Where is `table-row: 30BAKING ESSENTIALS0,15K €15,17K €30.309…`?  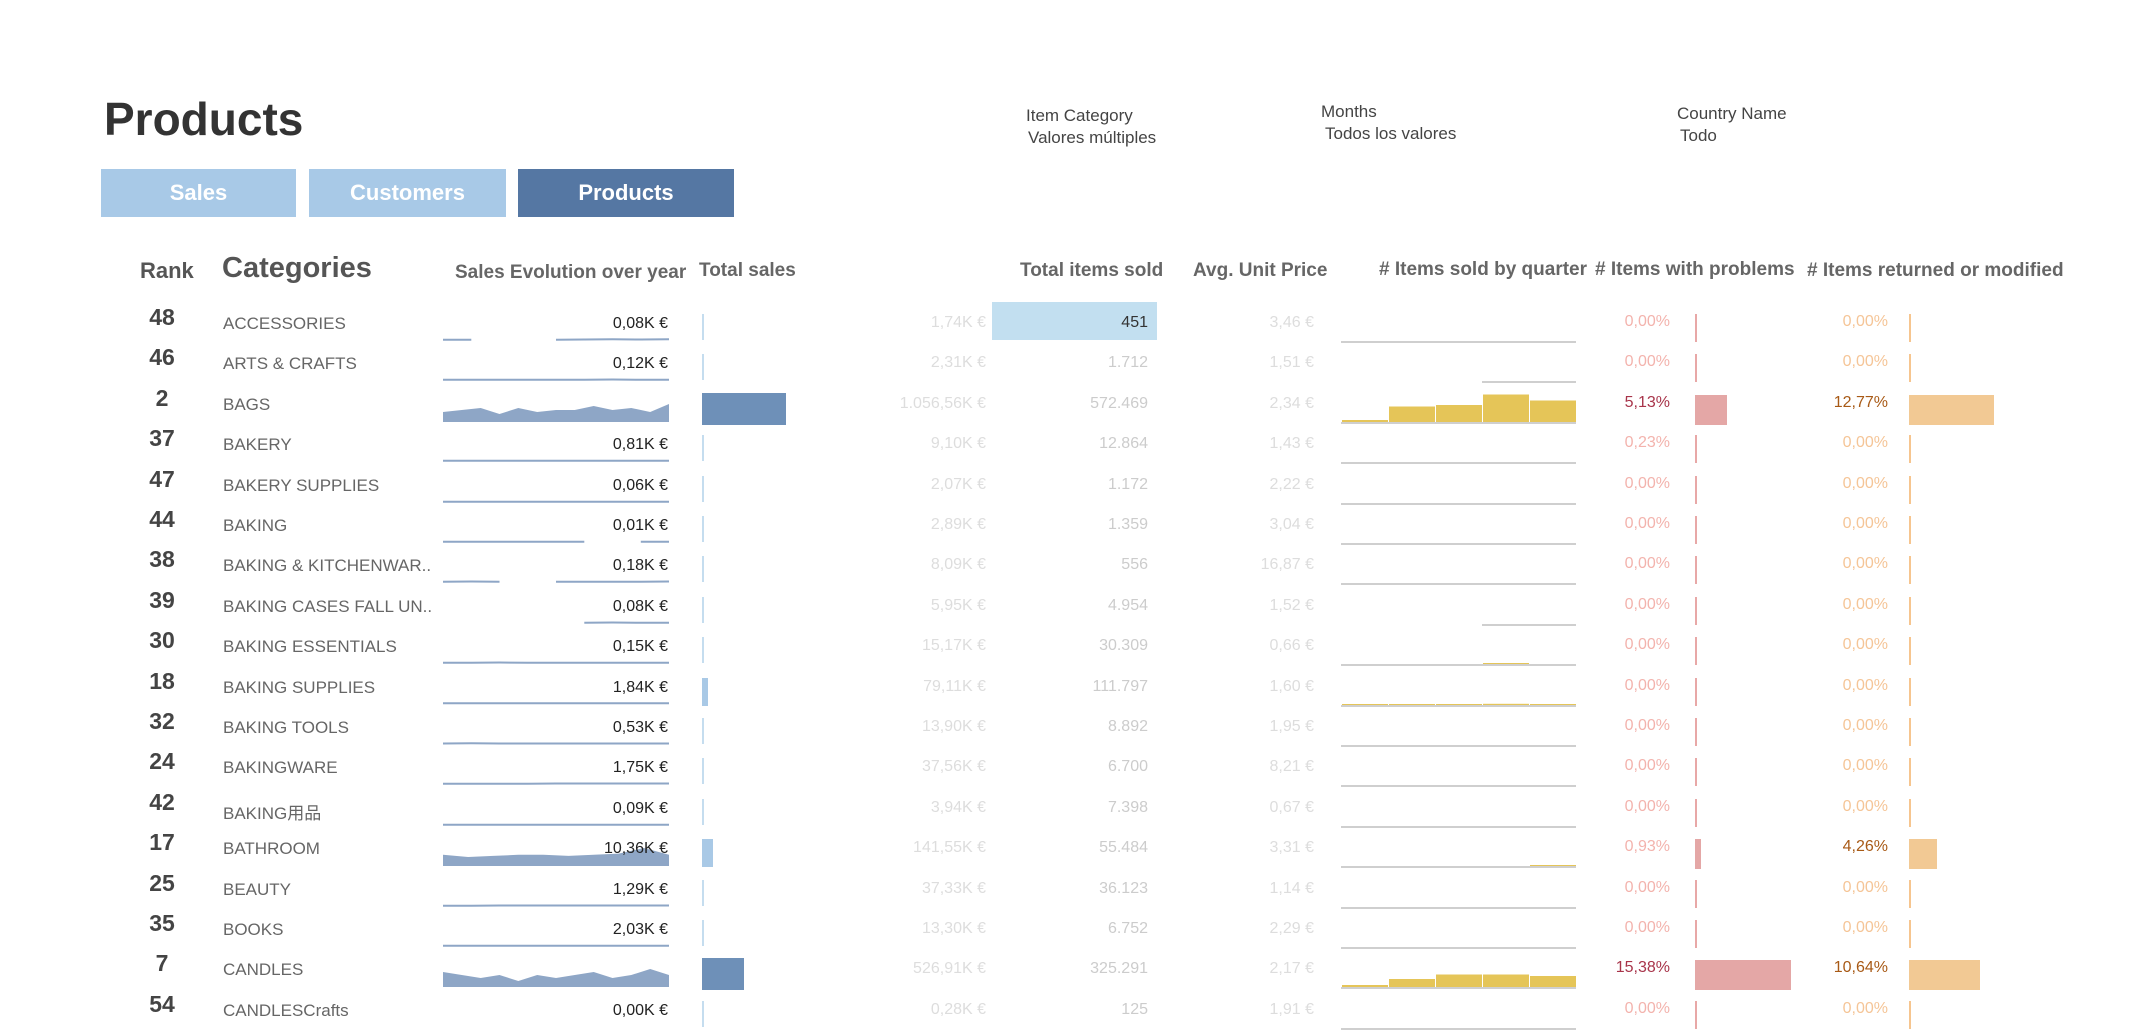
table-row: 30BAKING ESSENTIALS0,15K €15,17K €30.309… is located at coordinates (1065, 647).